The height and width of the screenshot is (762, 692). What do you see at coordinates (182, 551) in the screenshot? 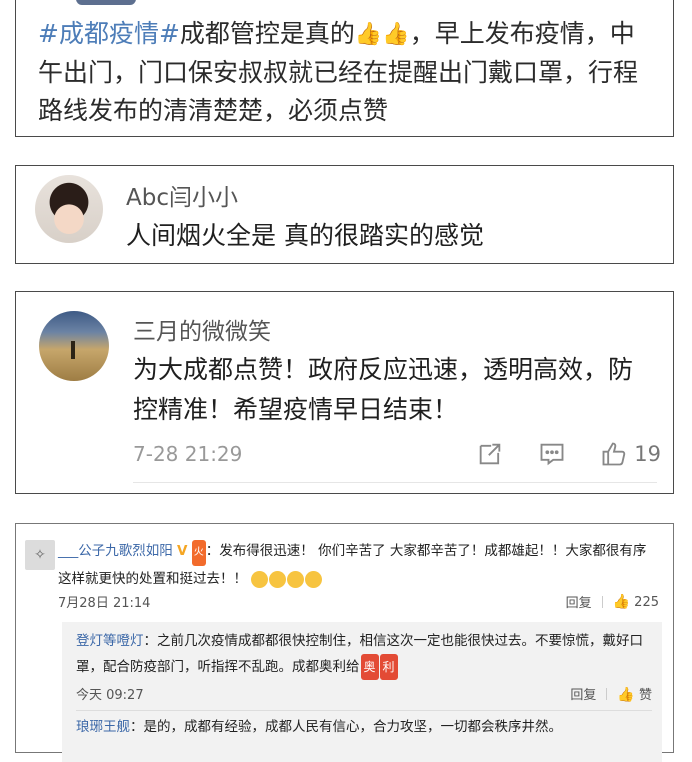
I see `verified-badge: V` at bounding box center [182, 551].